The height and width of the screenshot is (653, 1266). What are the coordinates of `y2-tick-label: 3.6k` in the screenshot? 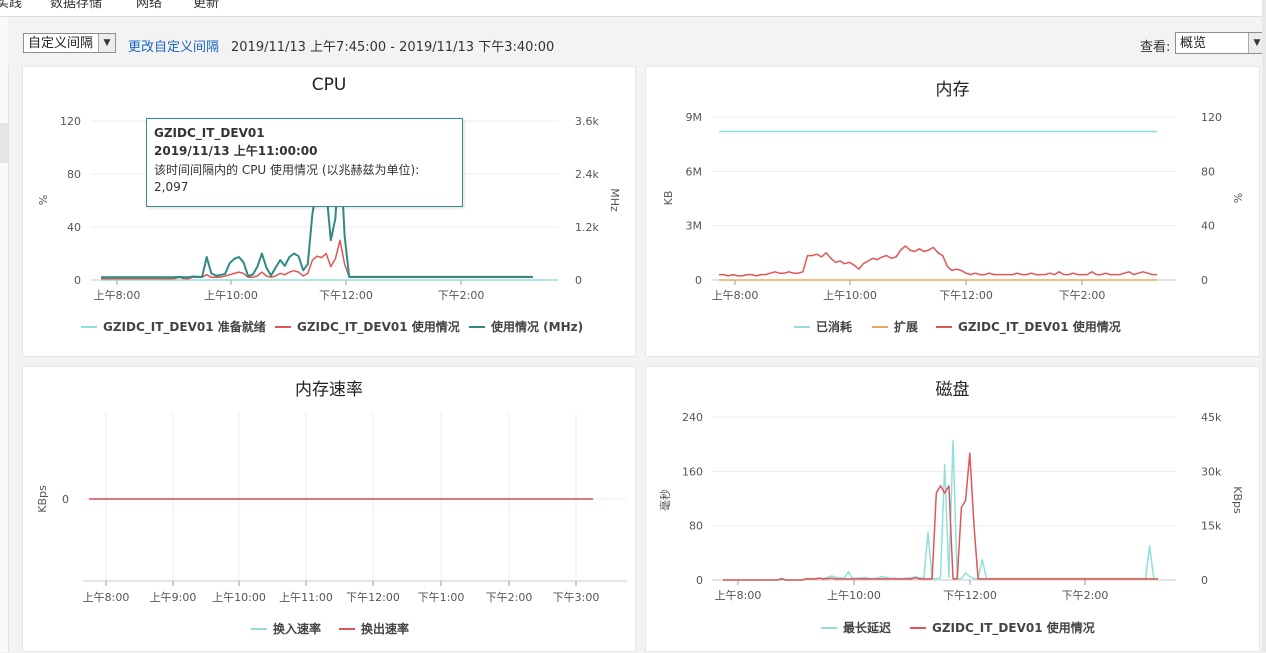 It's located at (587, 121).